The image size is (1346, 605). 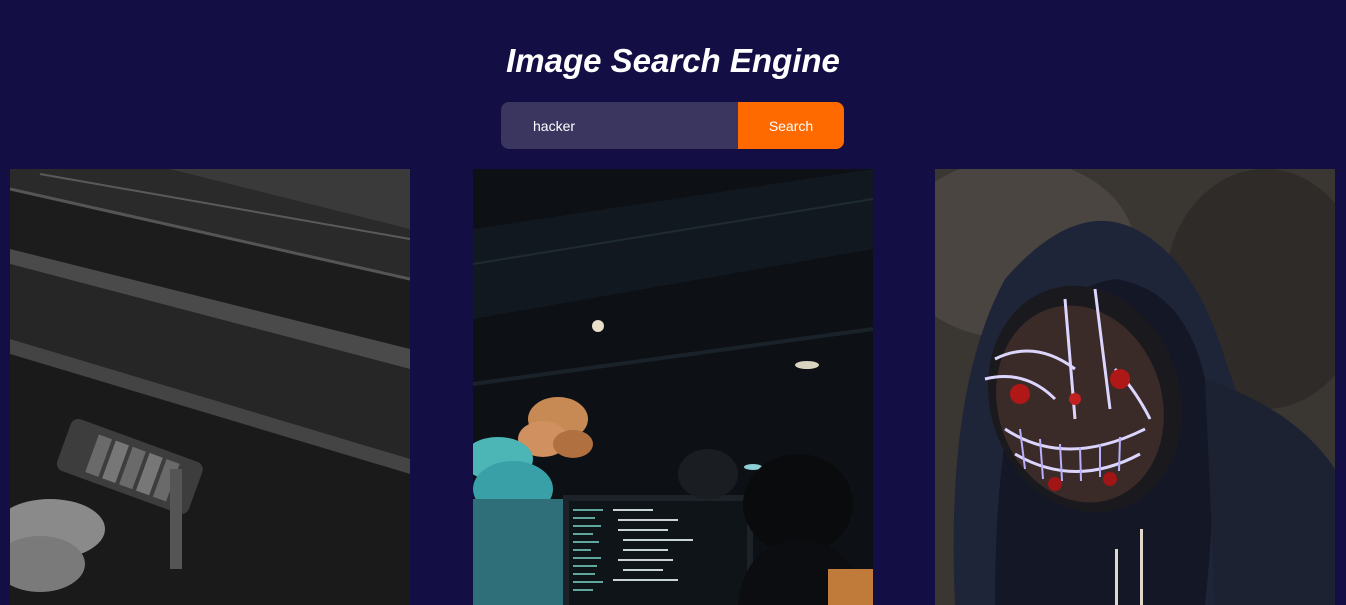 I want to click on search-button: Search, so click(x=791, y=125).